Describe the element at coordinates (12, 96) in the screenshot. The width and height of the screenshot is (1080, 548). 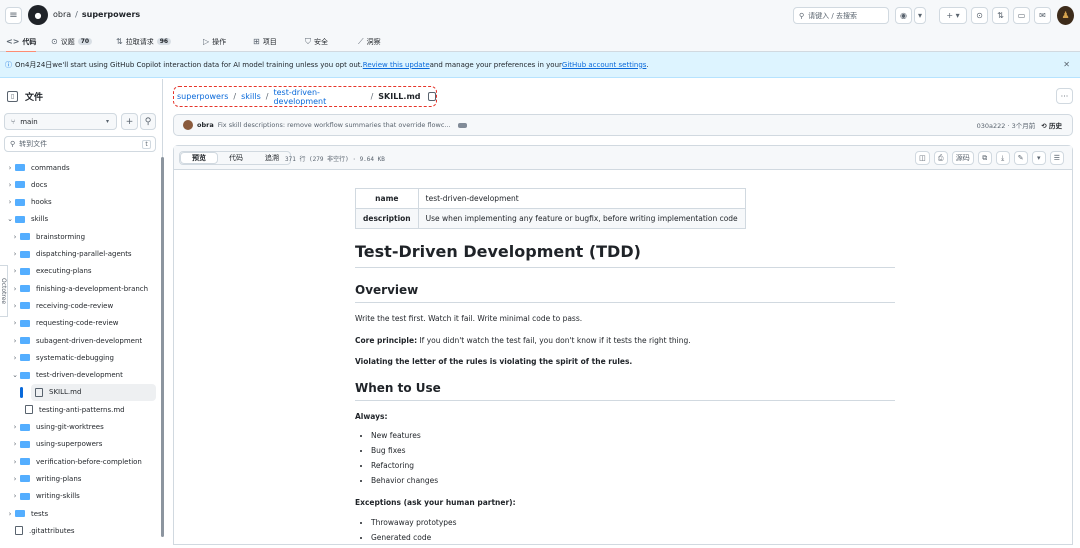
I see `sidebar-collapse-icon: ▯` at that location.